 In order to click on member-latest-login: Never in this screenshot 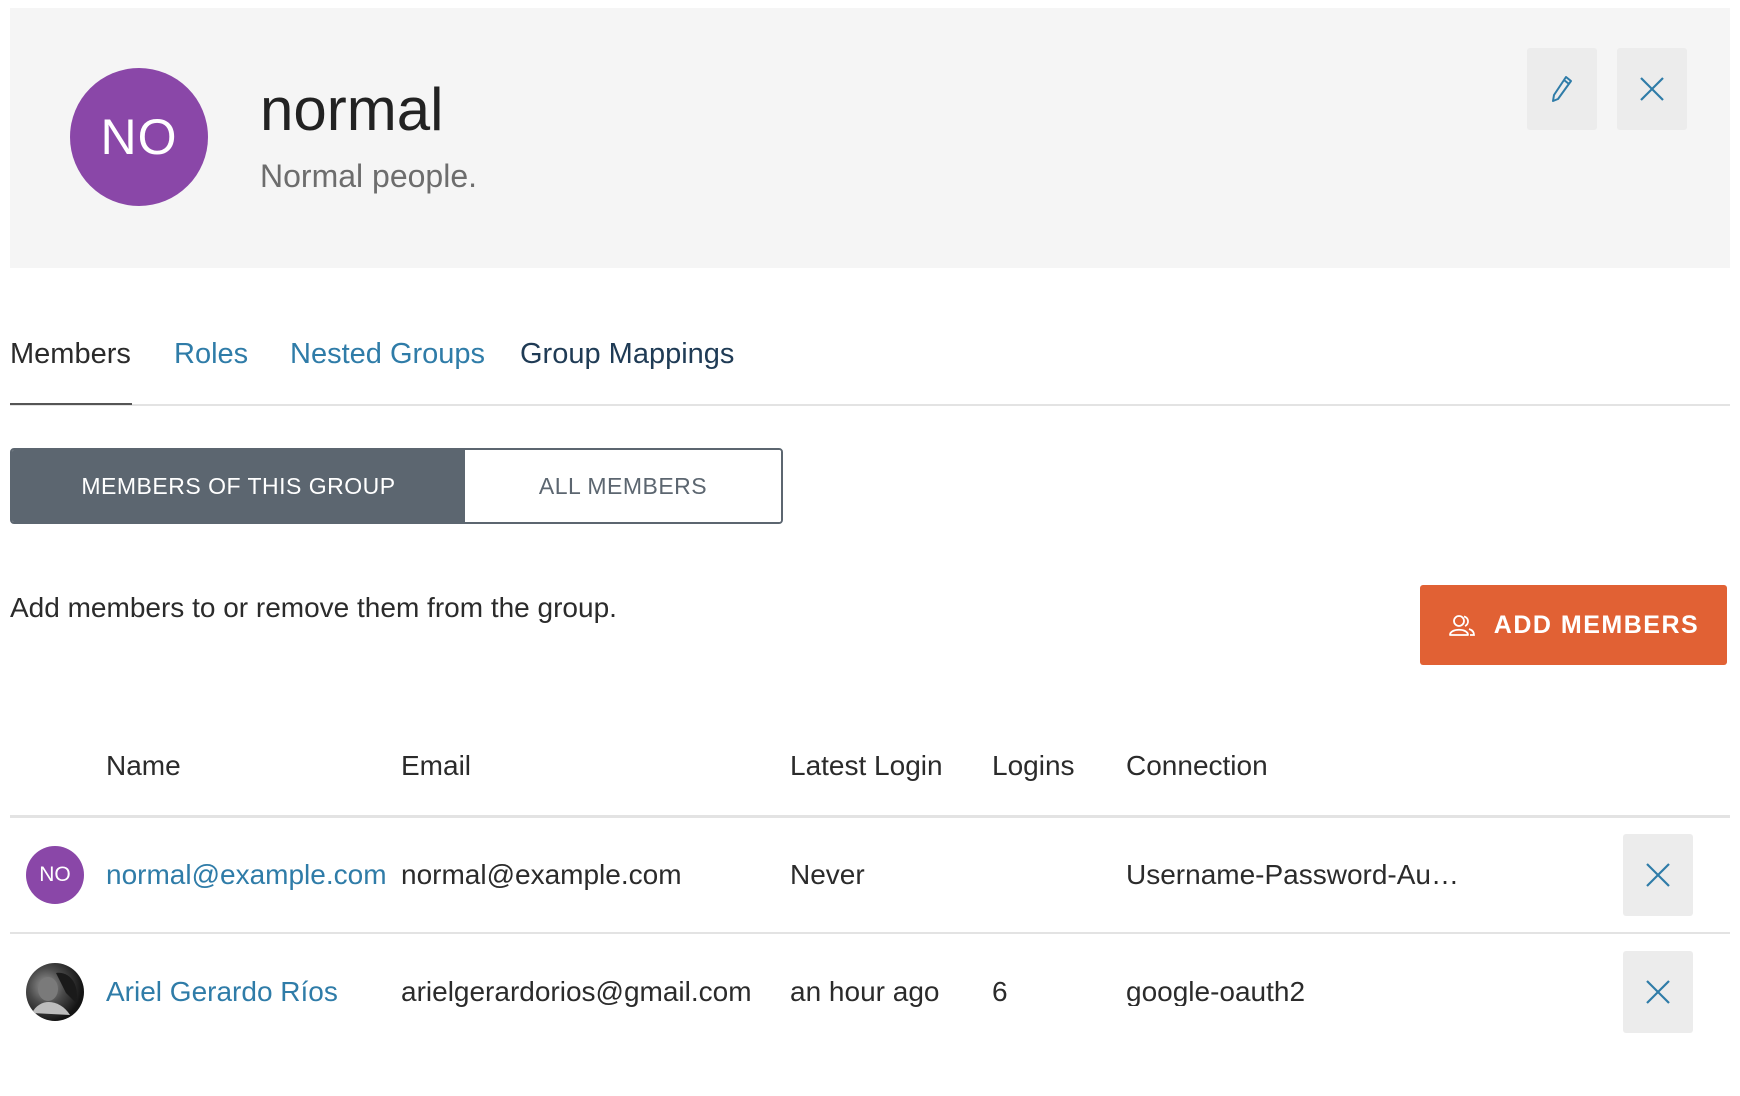, I will do `click(827, 874)`.